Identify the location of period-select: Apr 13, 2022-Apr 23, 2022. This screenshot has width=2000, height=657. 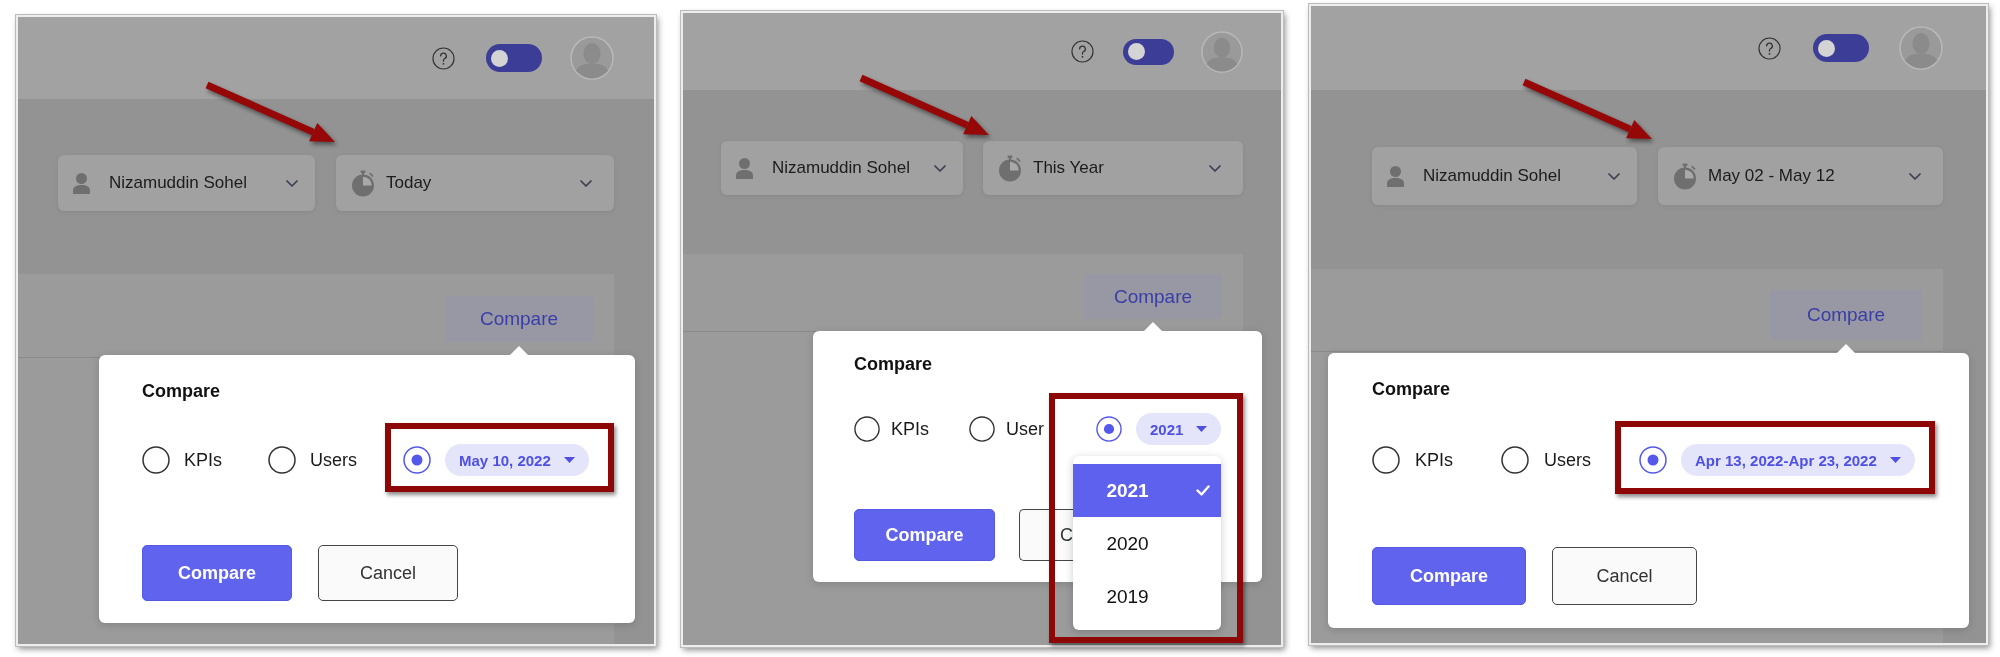
(1798, 460).